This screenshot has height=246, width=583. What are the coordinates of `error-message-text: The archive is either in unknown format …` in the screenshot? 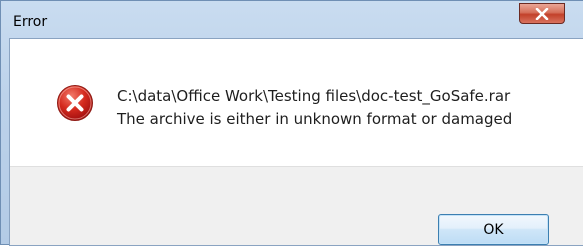 It's located at (315, 119).